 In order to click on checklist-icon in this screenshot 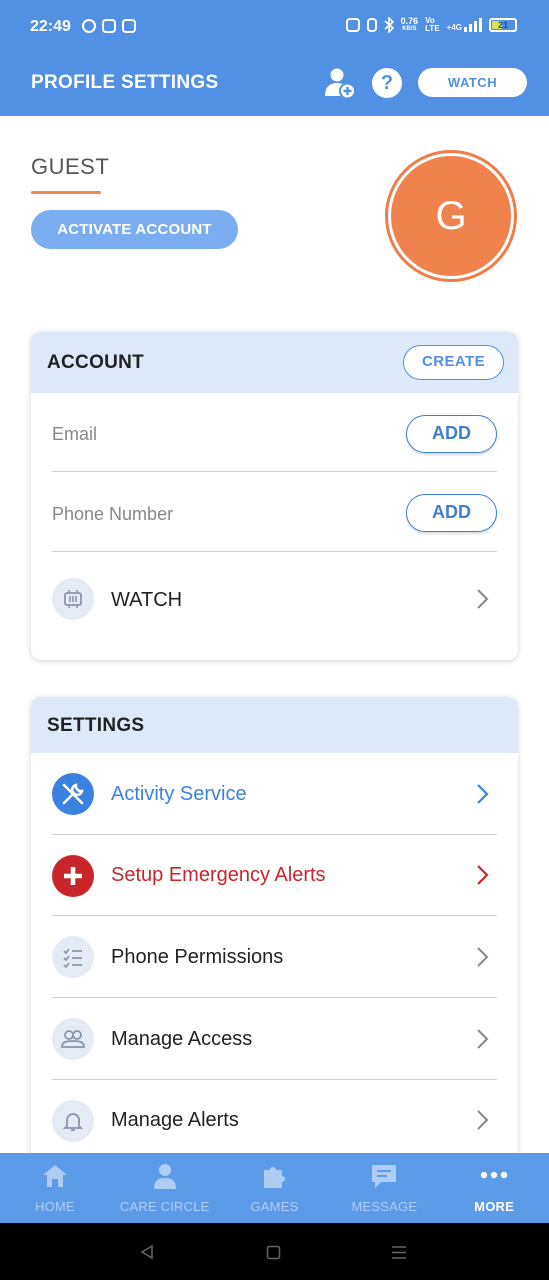, I will do `click(73, 957)`.